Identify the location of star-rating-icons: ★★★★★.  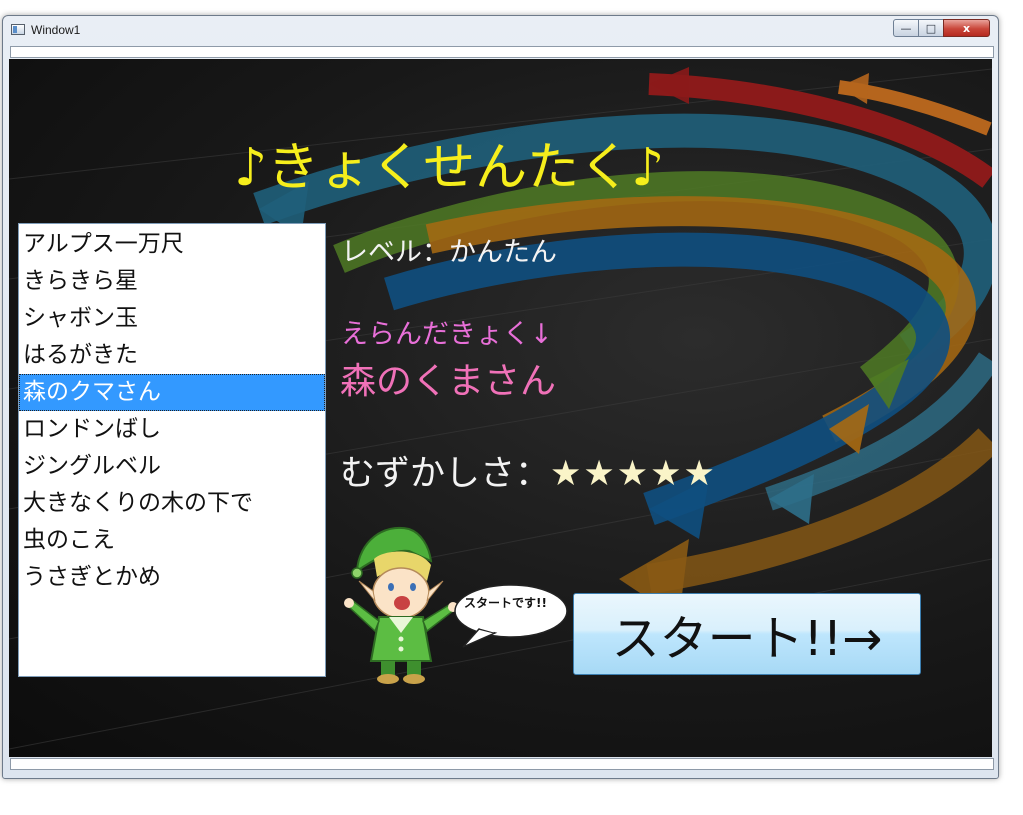
(633, 474).